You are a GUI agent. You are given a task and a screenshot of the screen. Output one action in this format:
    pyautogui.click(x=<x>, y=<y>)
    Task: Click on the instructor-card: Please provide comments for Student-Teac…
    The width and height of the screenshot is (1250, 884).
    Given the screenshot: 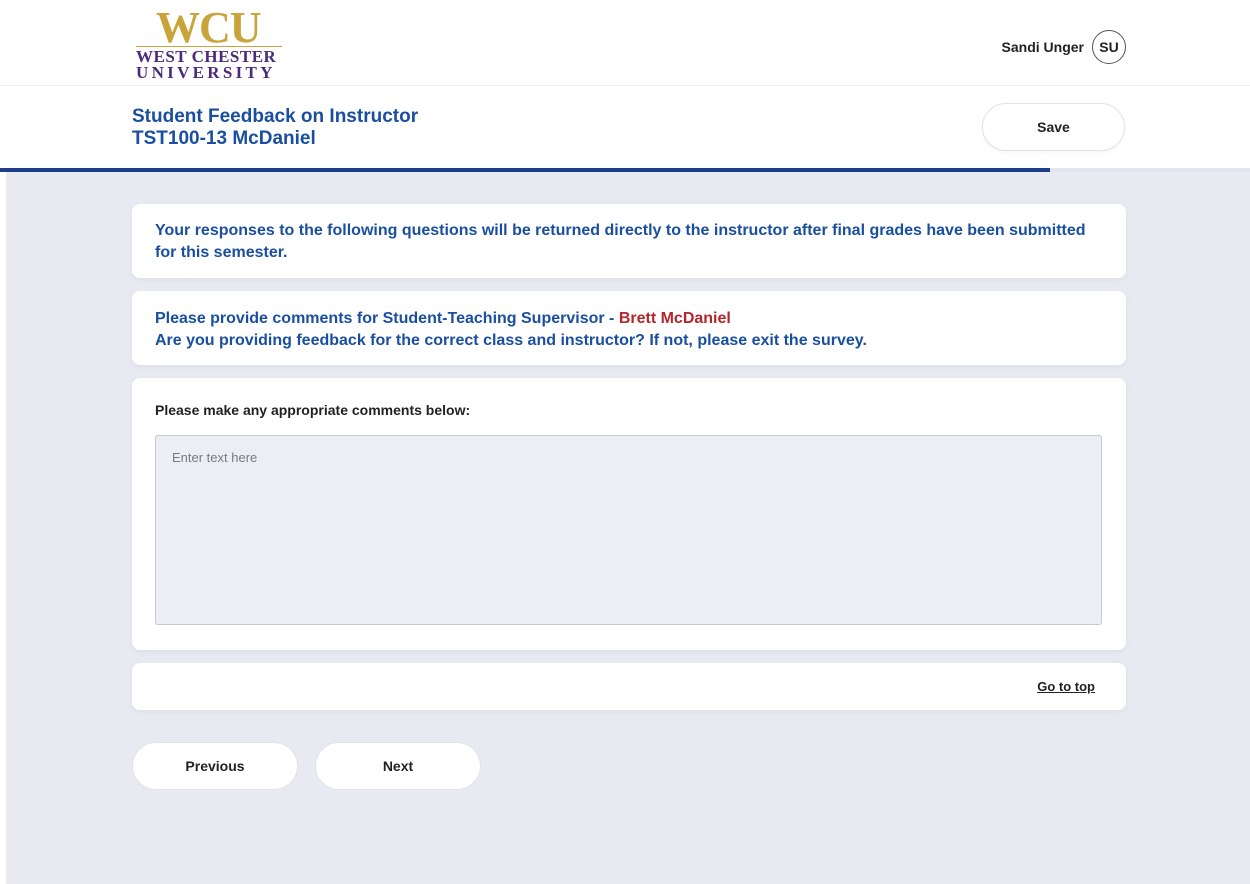 What is the action you would take?
    pyautogui.click(x=629, y=328)
    